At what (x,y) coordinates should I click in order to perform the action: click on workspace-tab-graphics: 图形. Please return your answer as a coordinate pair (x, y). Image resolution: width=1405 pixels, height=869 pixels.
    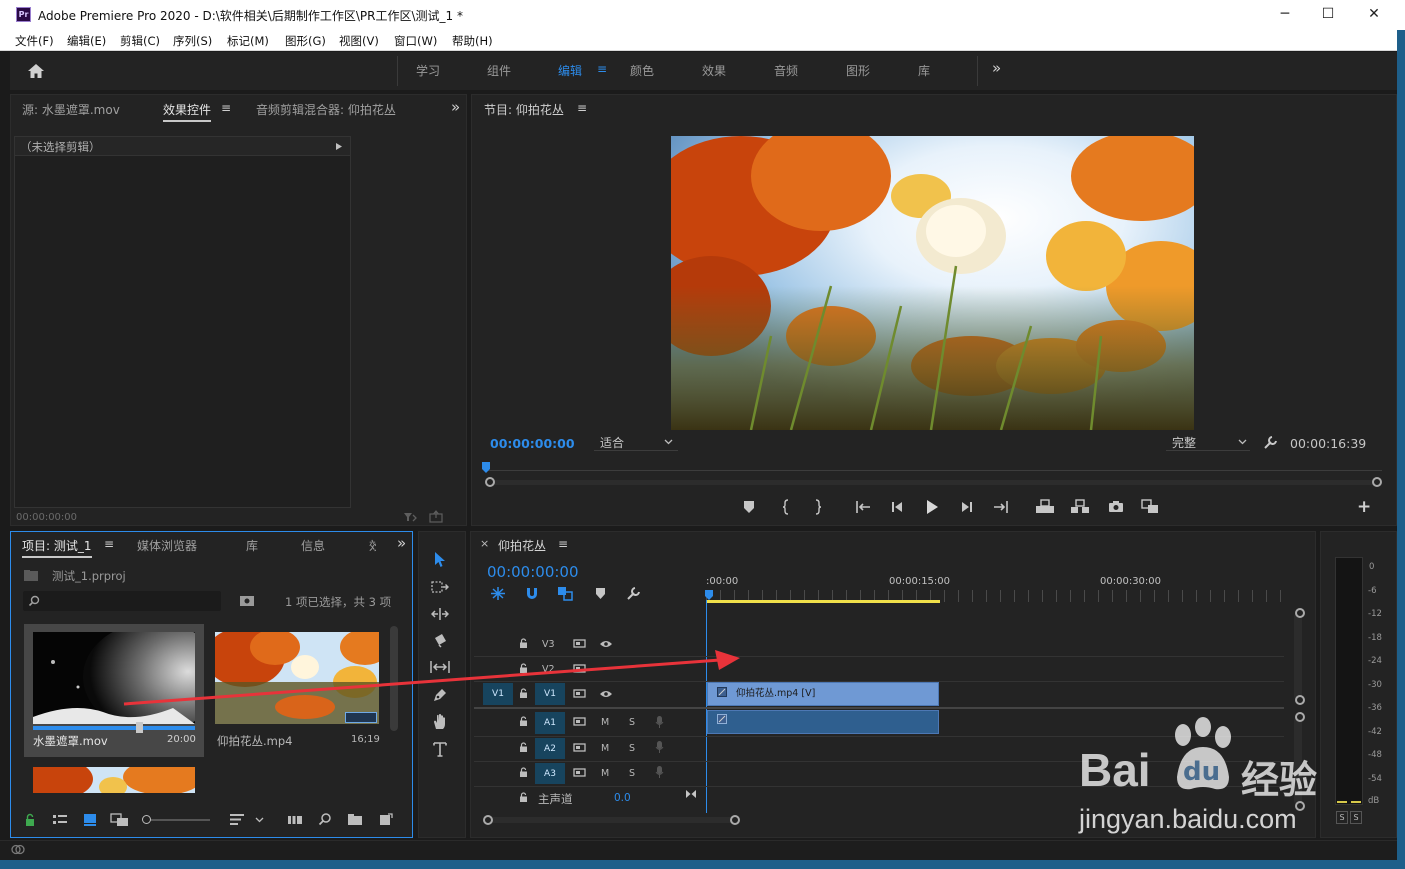
    Looking at the image, I should click on (858, 70).